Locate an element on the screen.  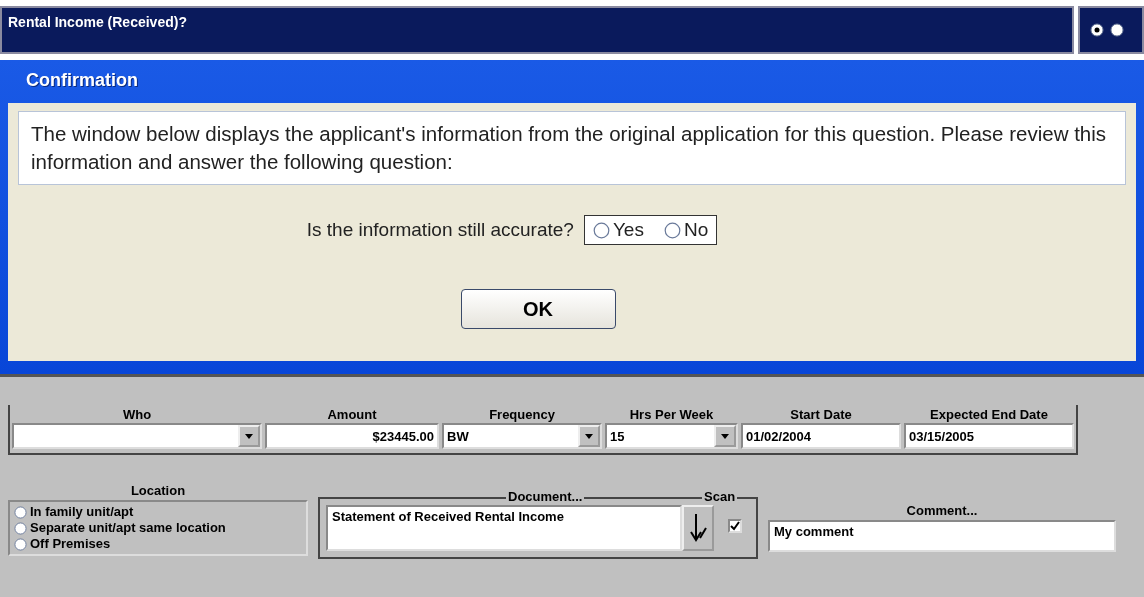
scan-checkbox is located at coordinates (735, 526).